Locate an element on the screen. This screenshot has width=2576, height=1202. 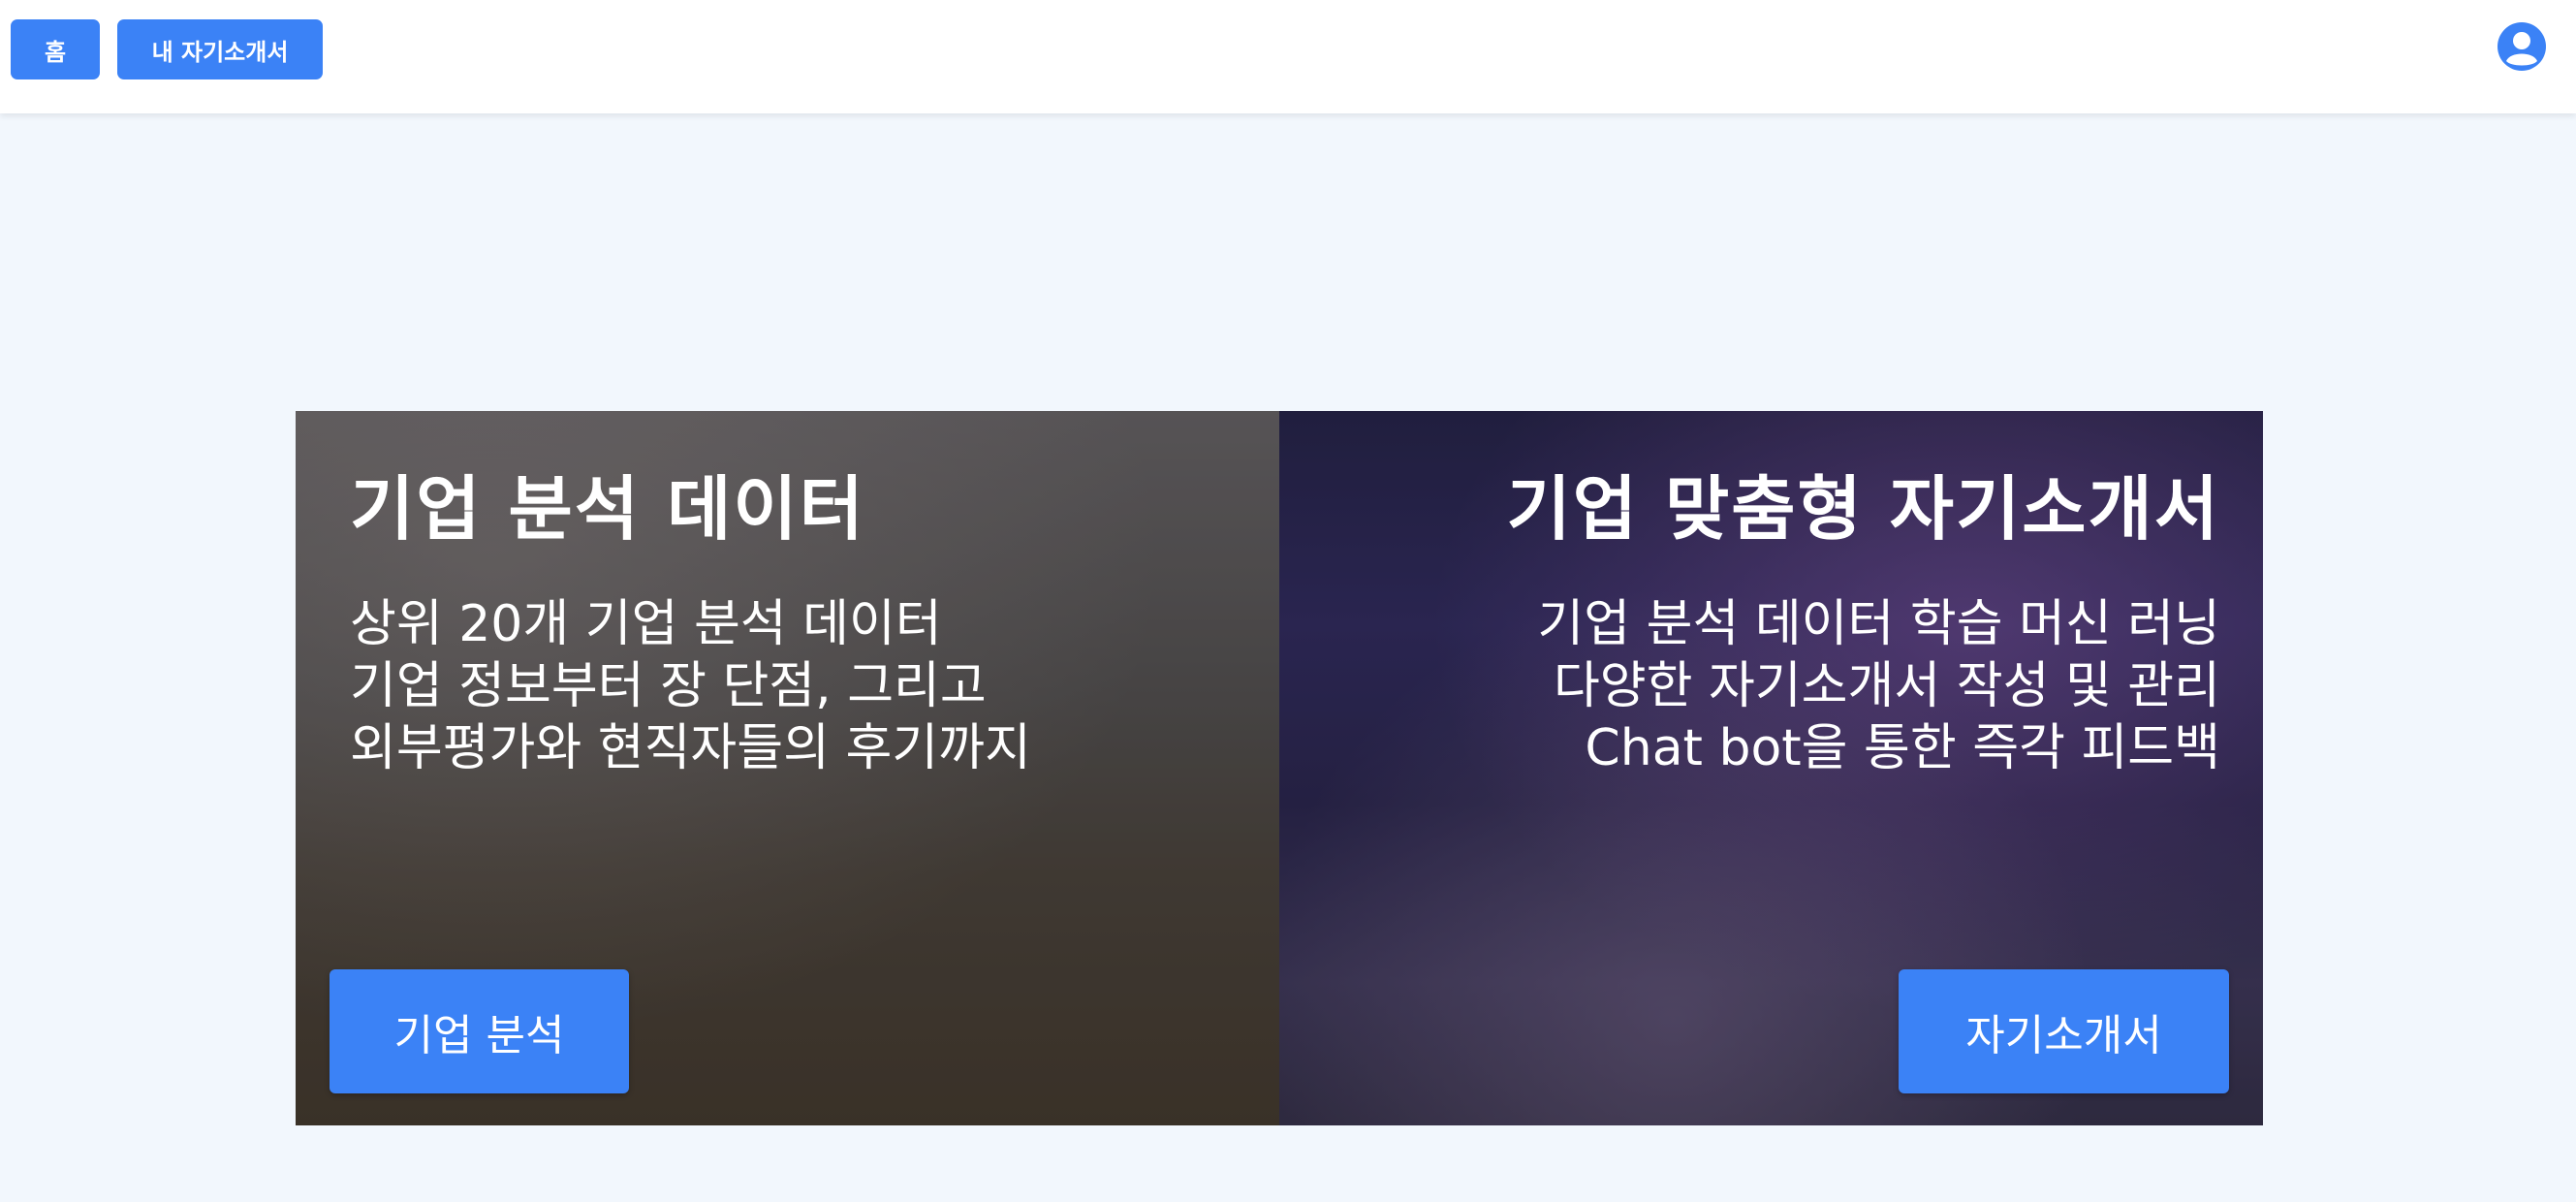
card-description-line: Chat bot을 통한 즉각 피드백 is located at coordinates (1902, 748).